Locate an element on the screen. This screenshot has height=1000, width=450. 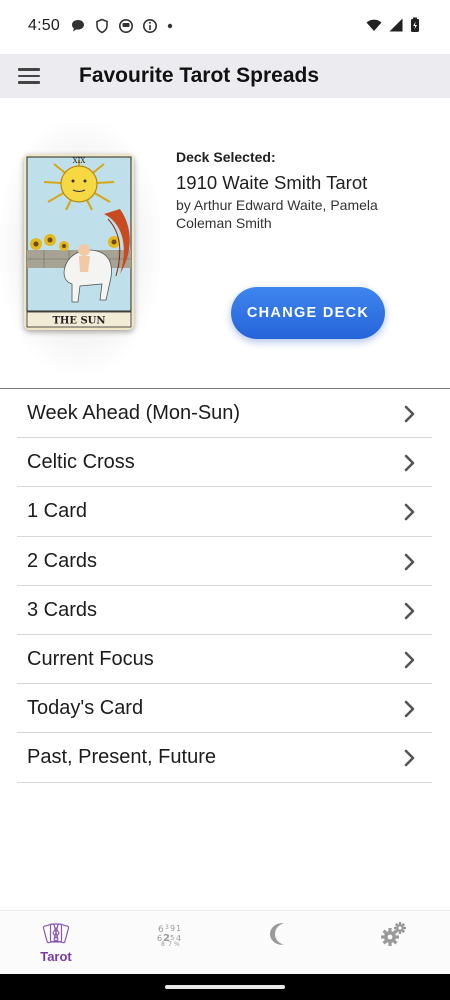
list-item: Celtic Cross is located at coordinates (224, 463).